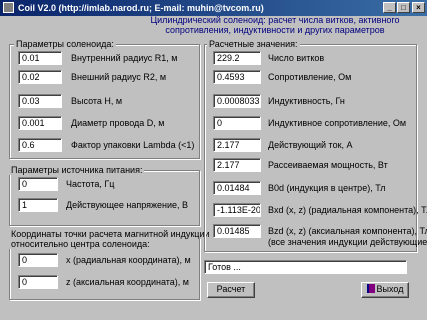 Image resolution: width=427 pixels, height=320 pixels. I want to click on solenoid-group-title: Параметры соленоида:, so click(65, 44).